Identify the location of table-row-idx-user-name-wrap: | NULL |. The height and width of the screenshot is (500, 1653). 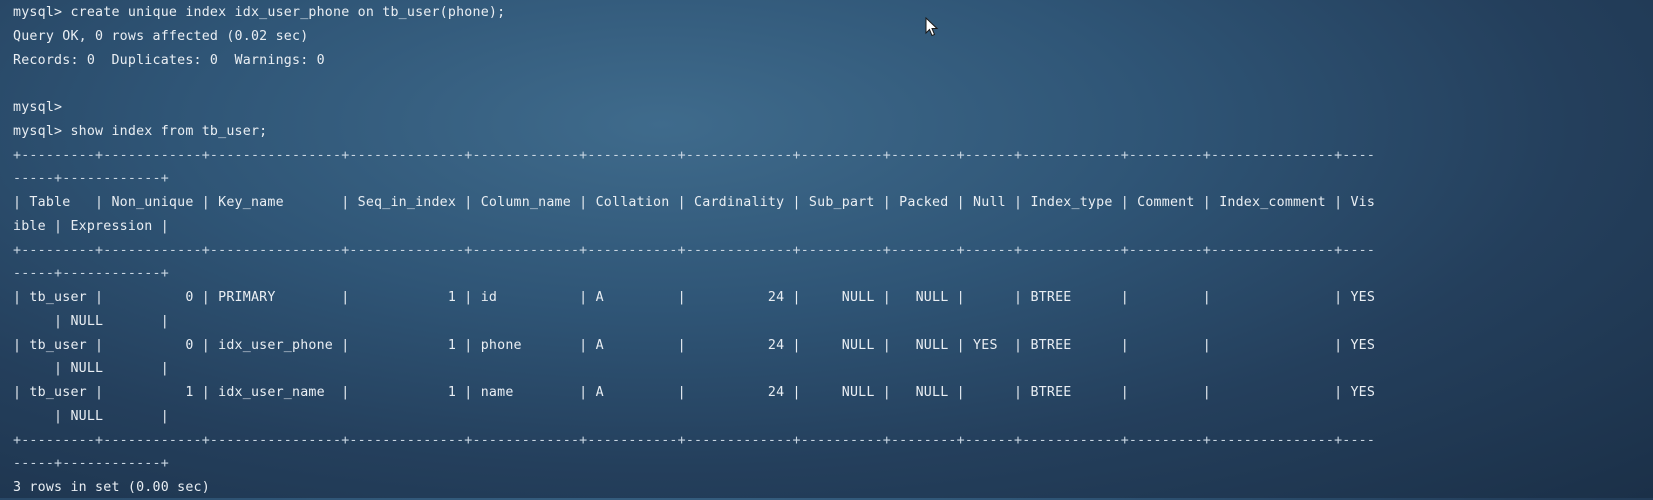
(91, 416).